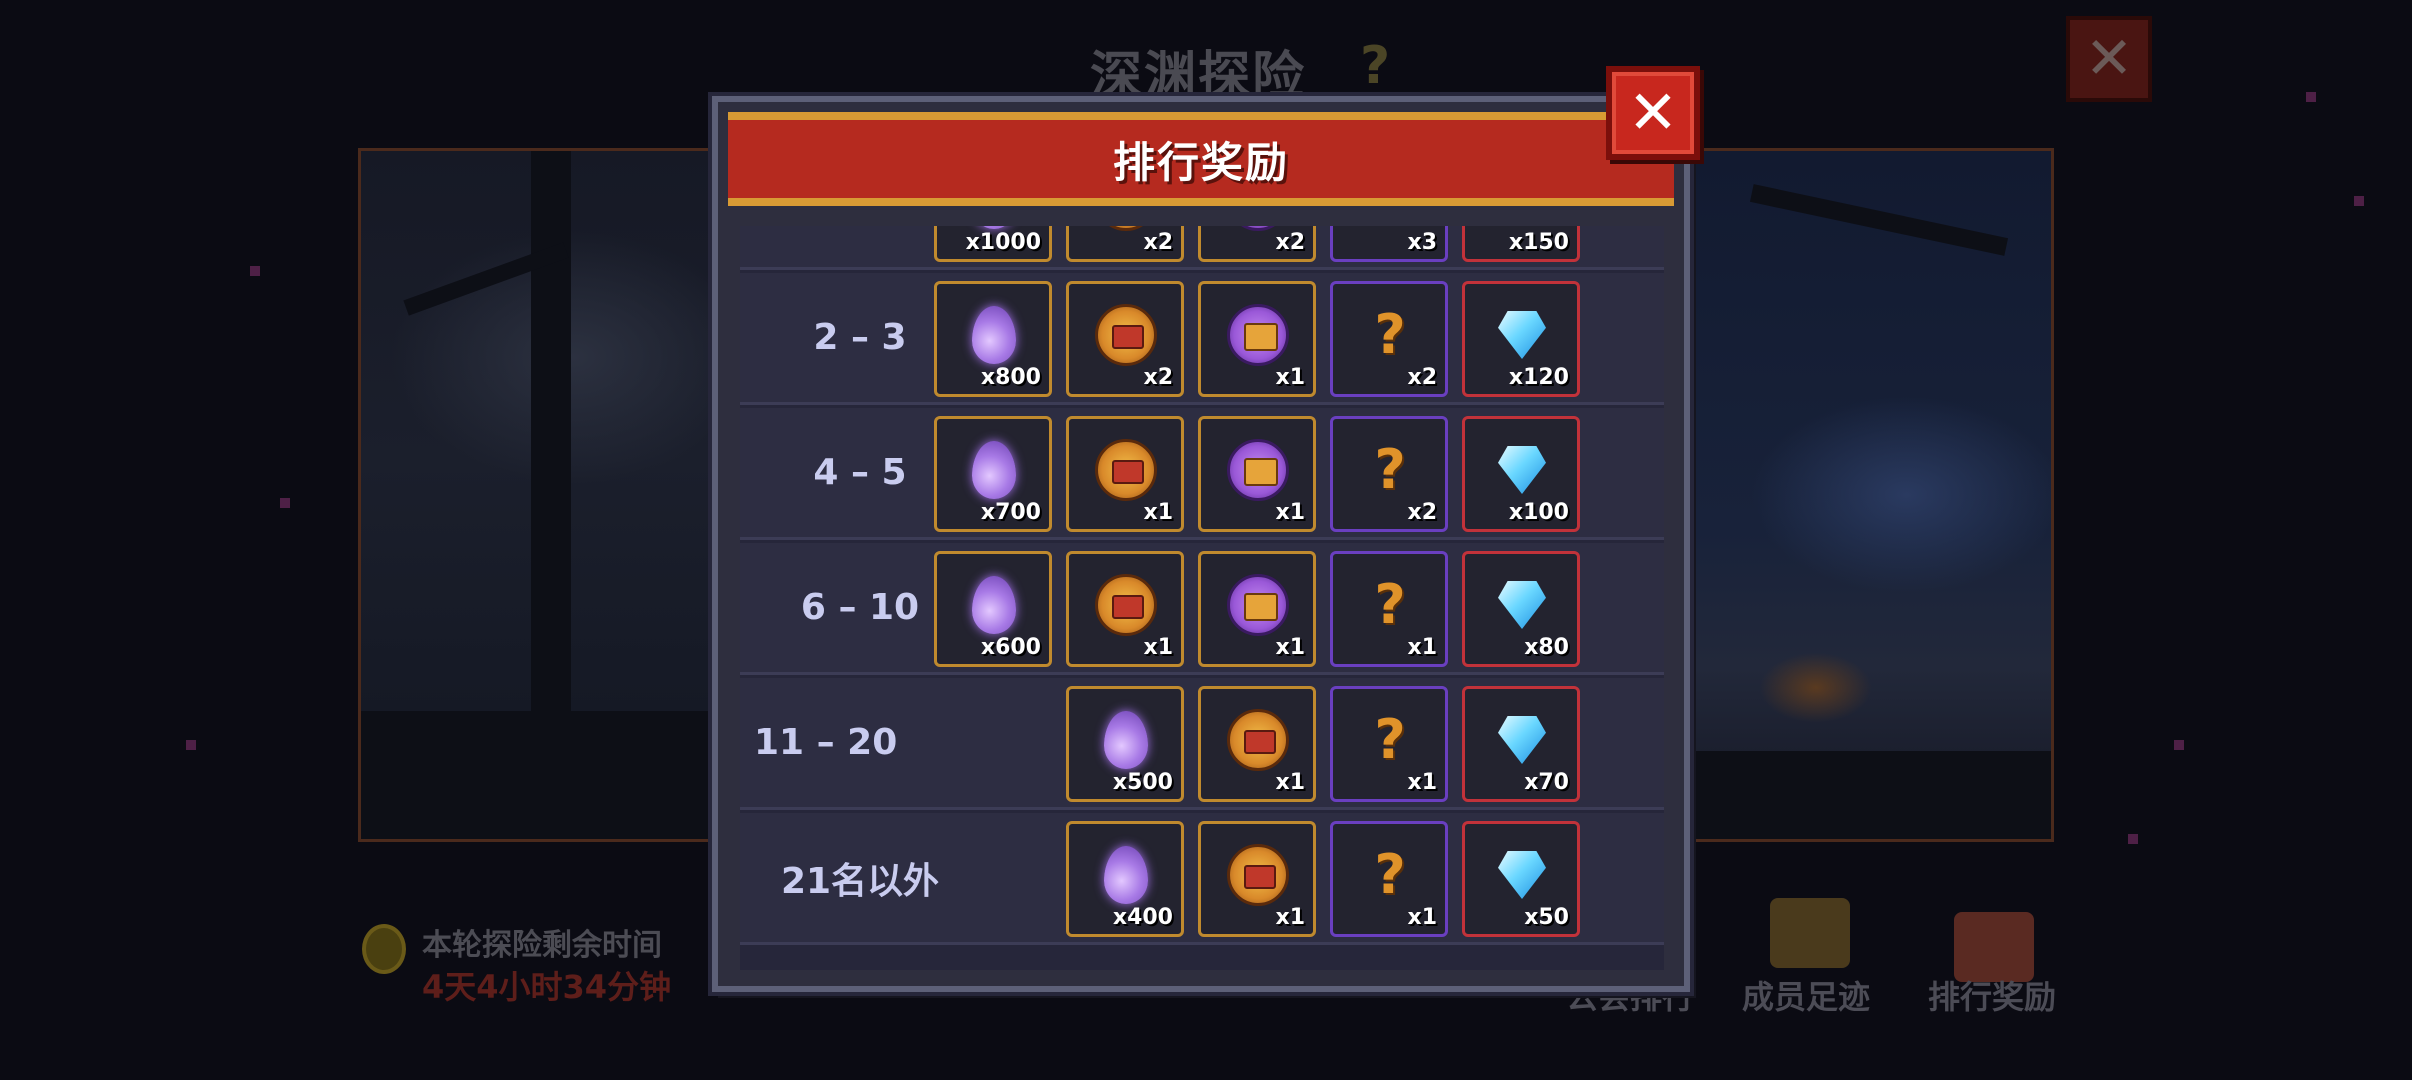  What do you see at coordinates (1422, 242) in the screenshot?
I see `reward-quantity: x3` at bounding box center [1422, 242].